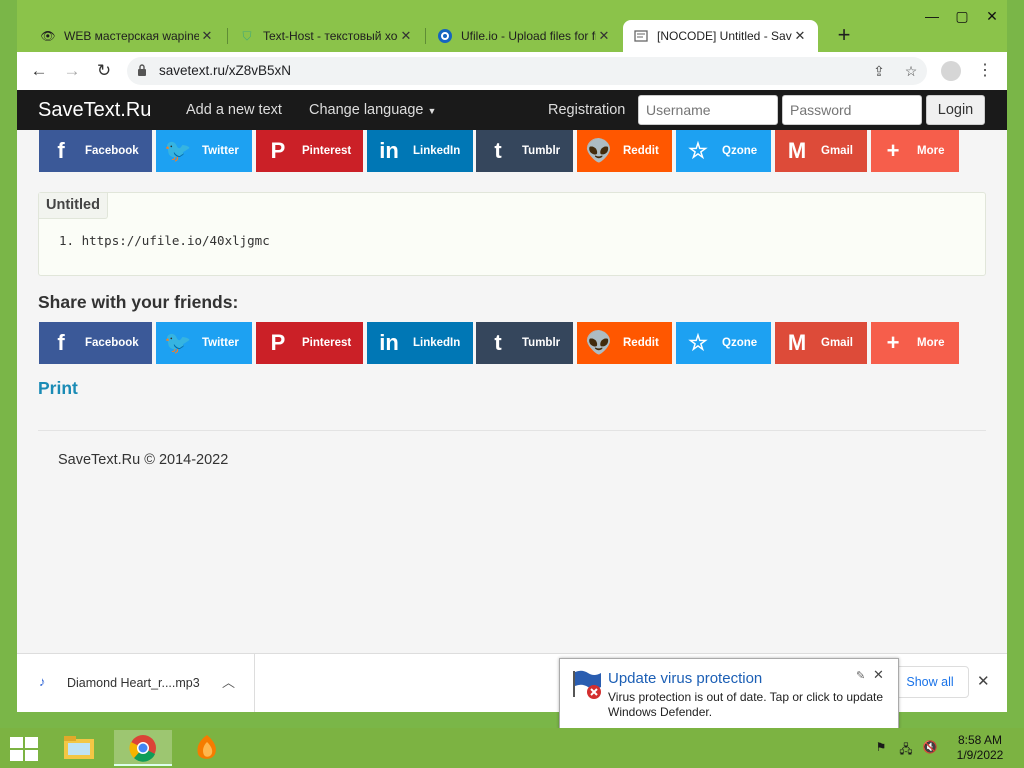  What do you see at coordinates (860, 675) in the screenshot?
I see `pin-icon: ✎` at bounding box center [860, 675].